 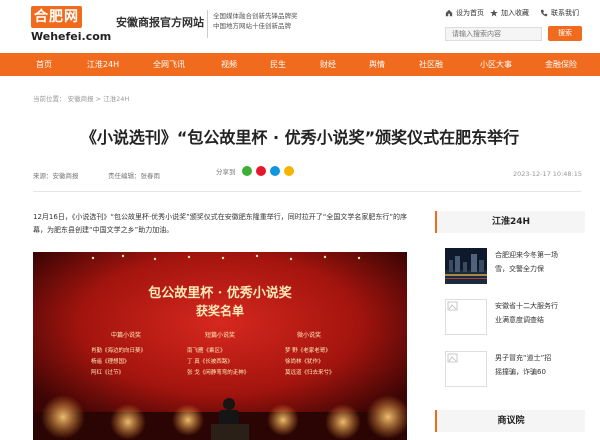 I want to click on article-editor: 责任编辑：张春雨, so click(x=134, y=176).